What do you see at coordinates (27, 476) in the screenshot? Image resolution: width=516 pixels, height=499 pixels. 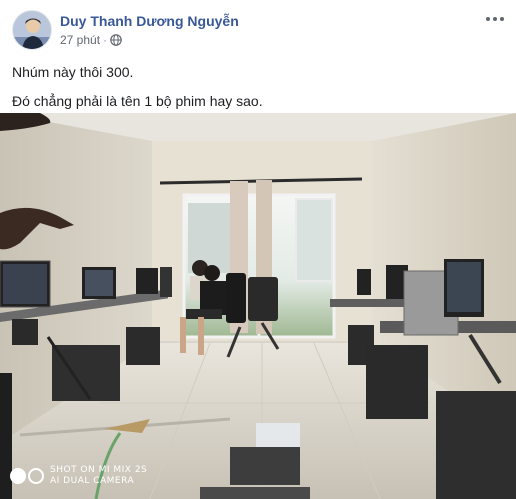 I see `dual-camera-icon` at bounding box center [27, 476].